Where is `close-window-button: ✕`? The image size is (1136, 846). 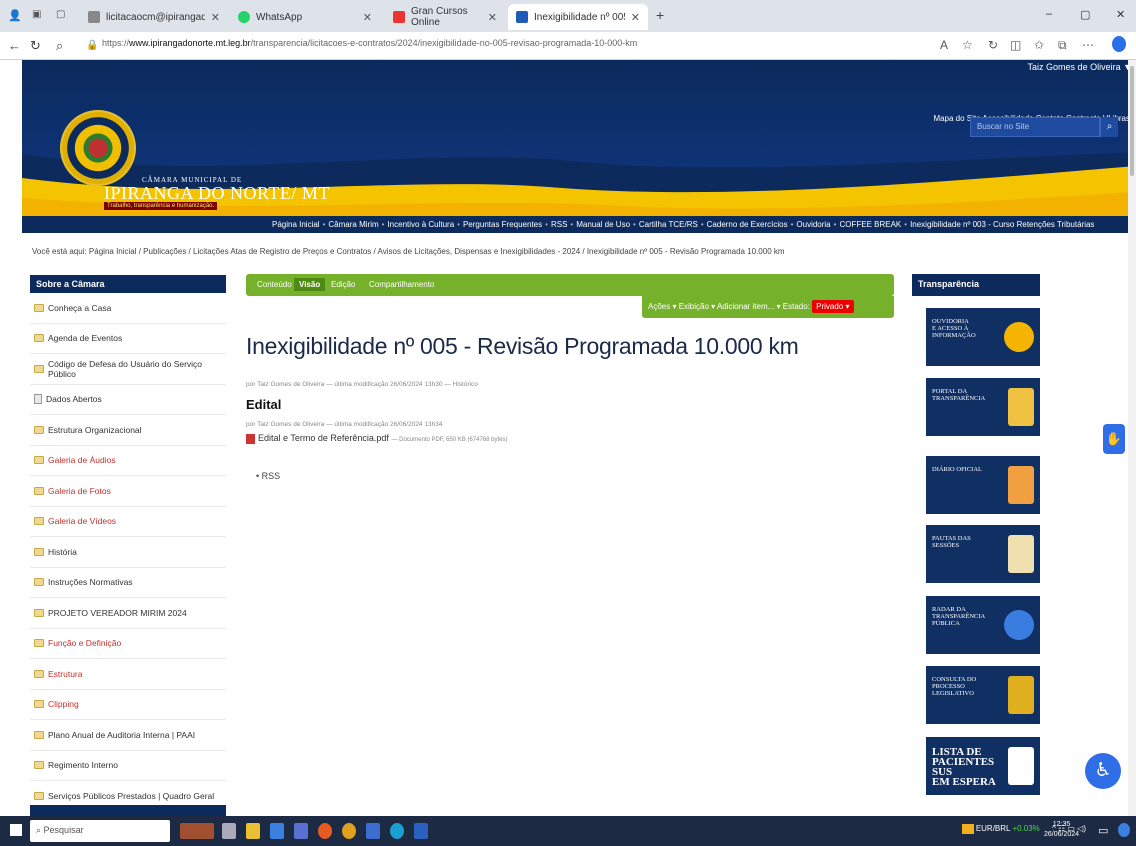 close-window-button: ✕ is located at coordinates (1120, 14).